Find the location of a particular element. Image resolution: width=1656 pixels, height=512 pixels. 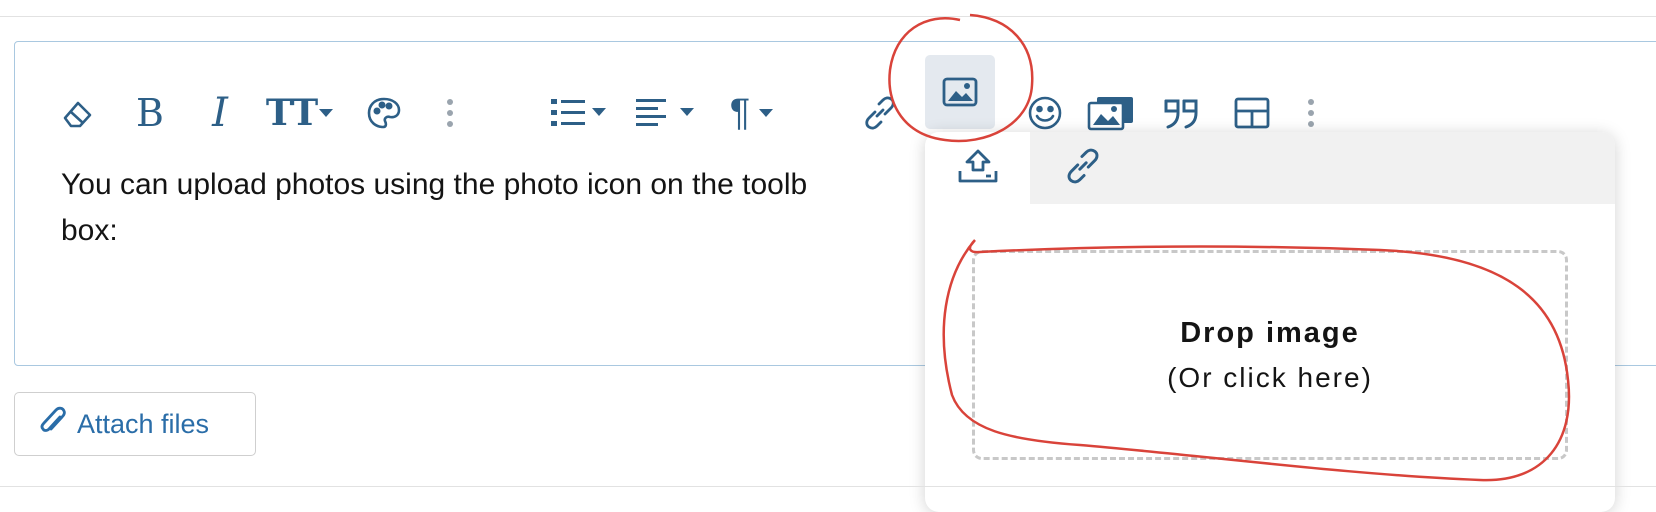

bottom-divider is located at coordinates (828, 486).